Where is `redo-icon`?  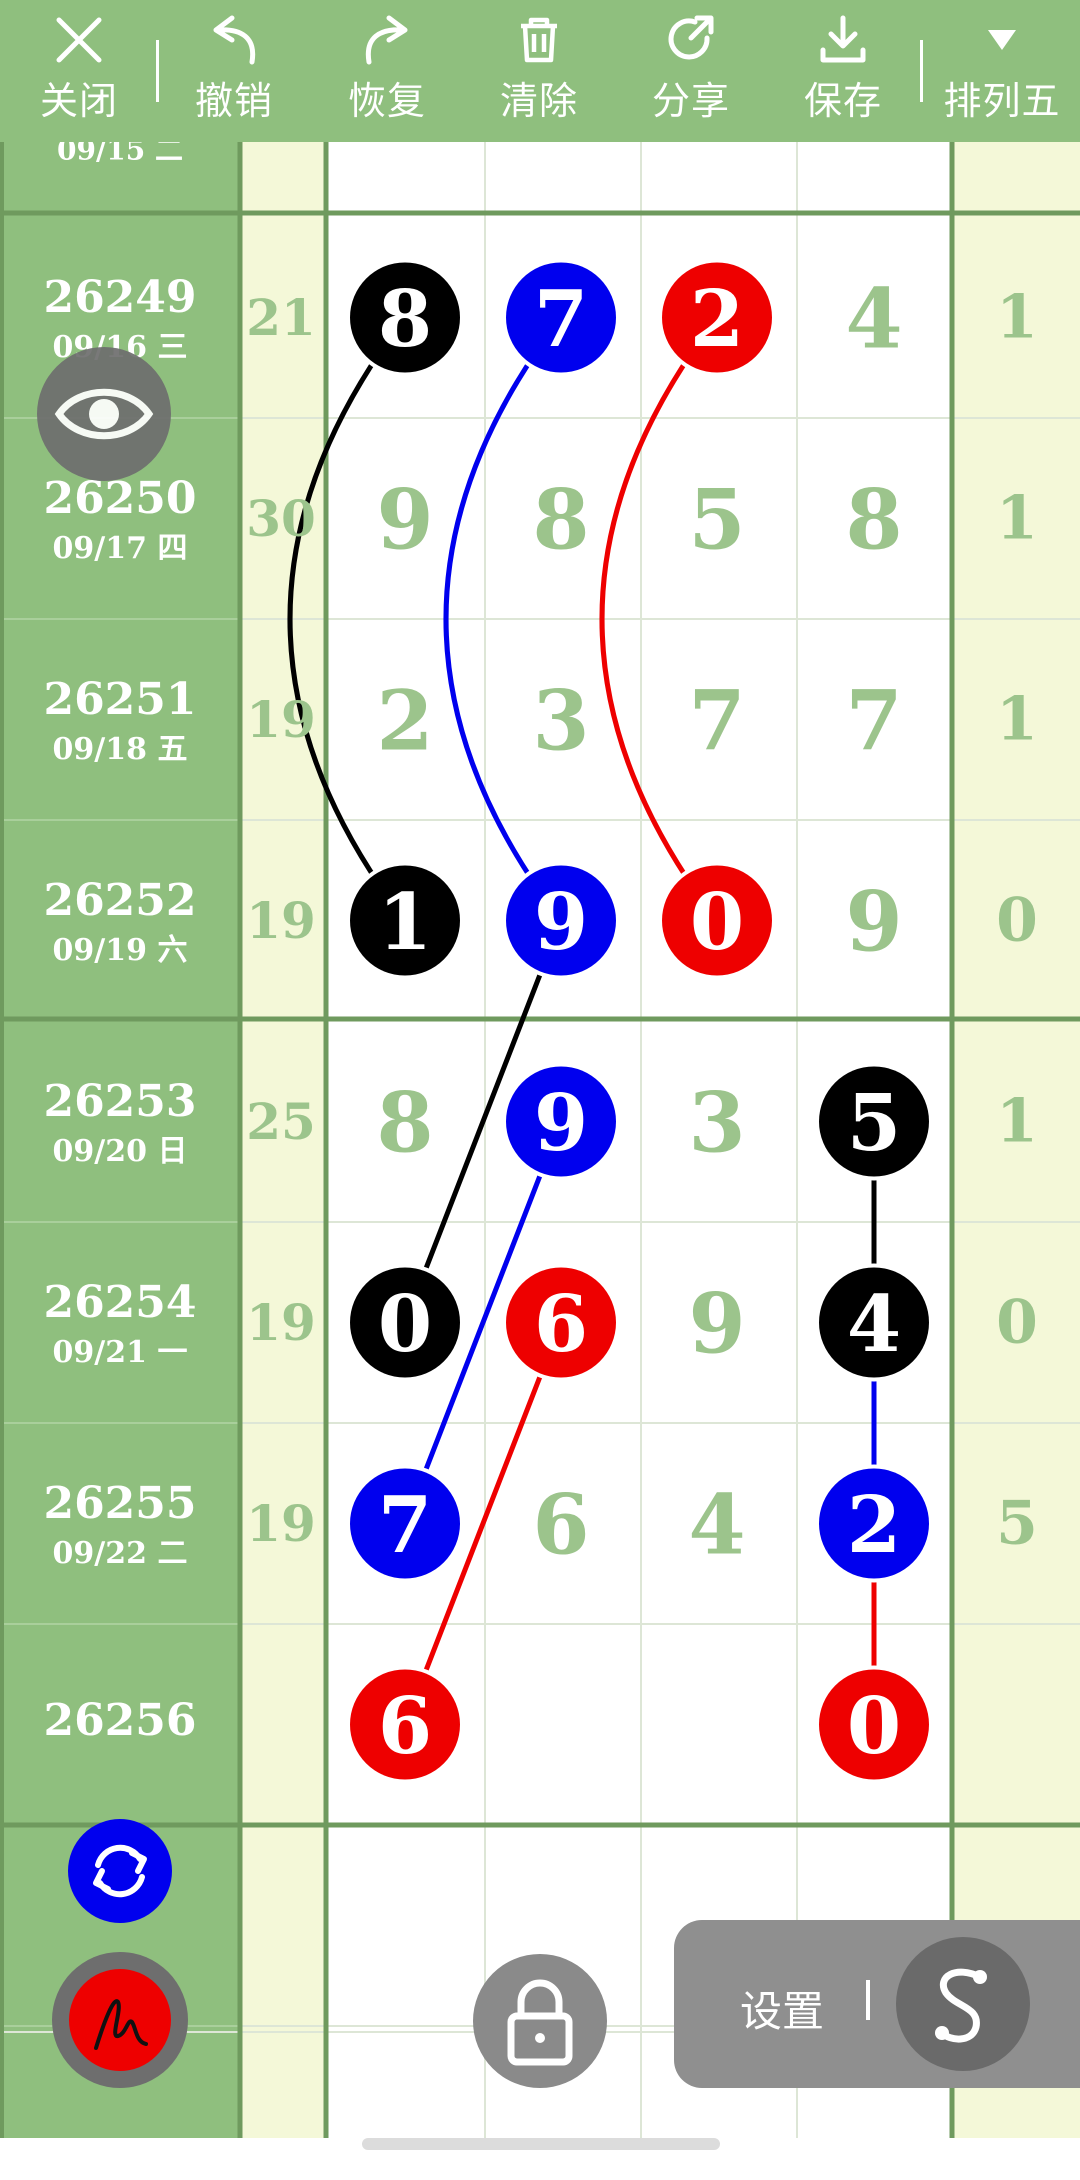 redo-icon is located at coordinates (386, 40).